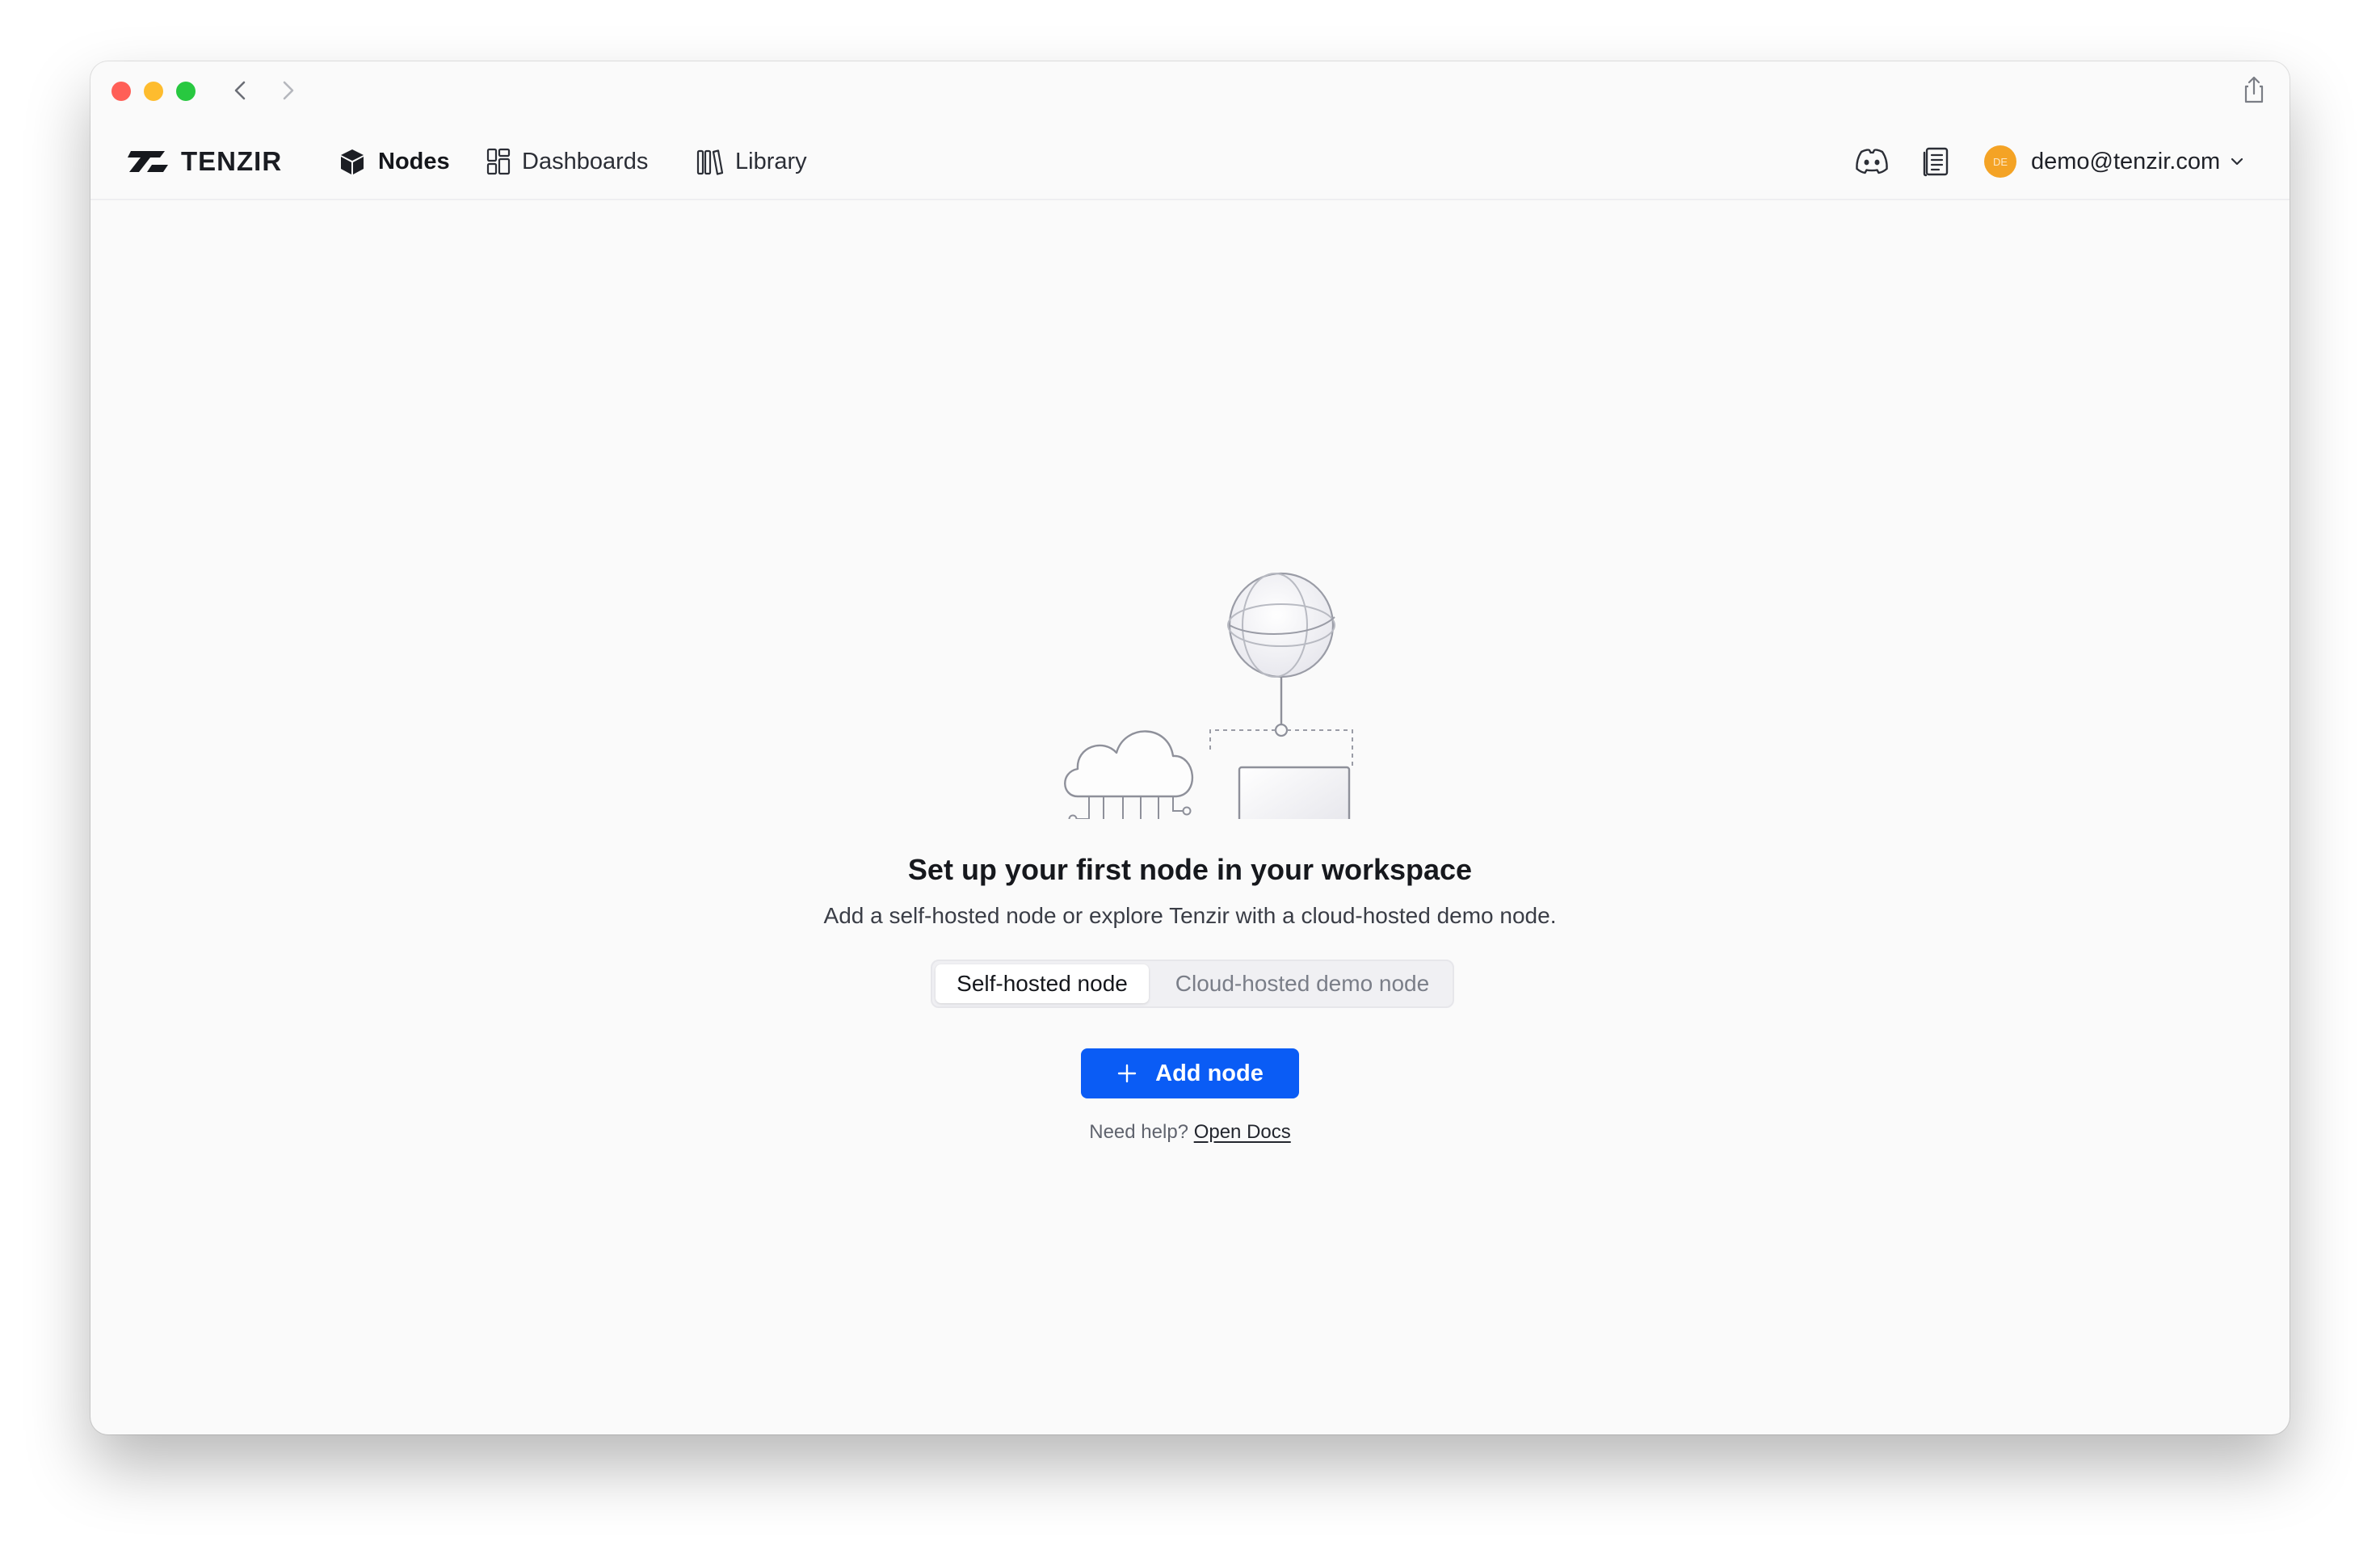 The width and height of the screenshot is (2380, 1554). What do you see at coordinates (498, 161) in the screenshot?
I see `dashboard-icon` at bounding box center [498, 161].